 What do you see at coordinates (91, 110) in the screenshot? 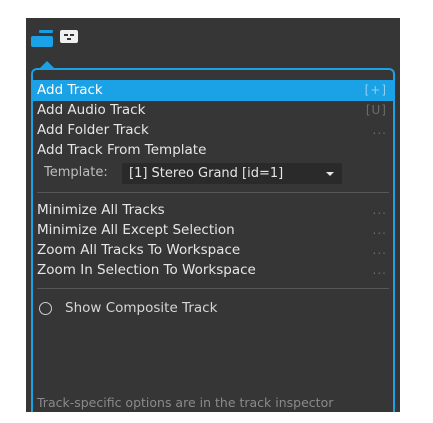
I see `menu-item-label: Add Audio Track` at bounding box center [91, 110].